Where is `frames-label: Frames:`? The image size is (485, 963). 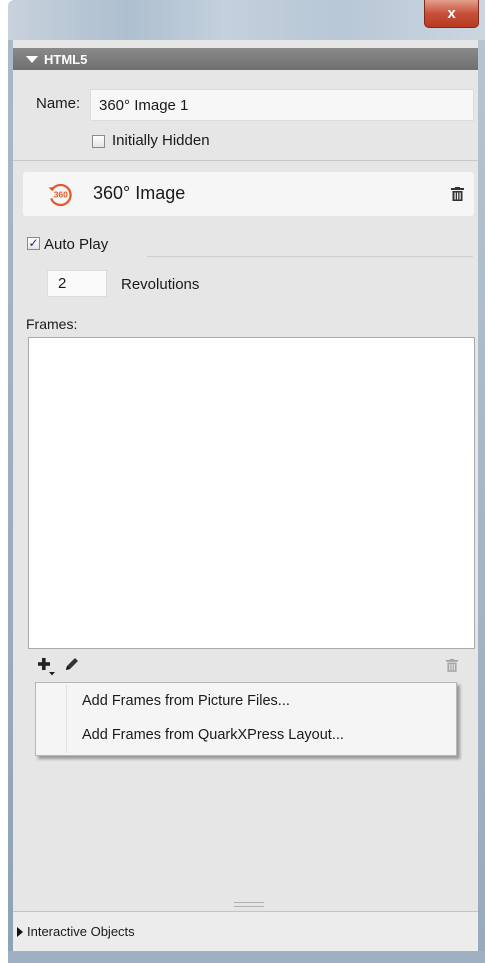 frames-label: Frames: is located at coordinates (52, 324).